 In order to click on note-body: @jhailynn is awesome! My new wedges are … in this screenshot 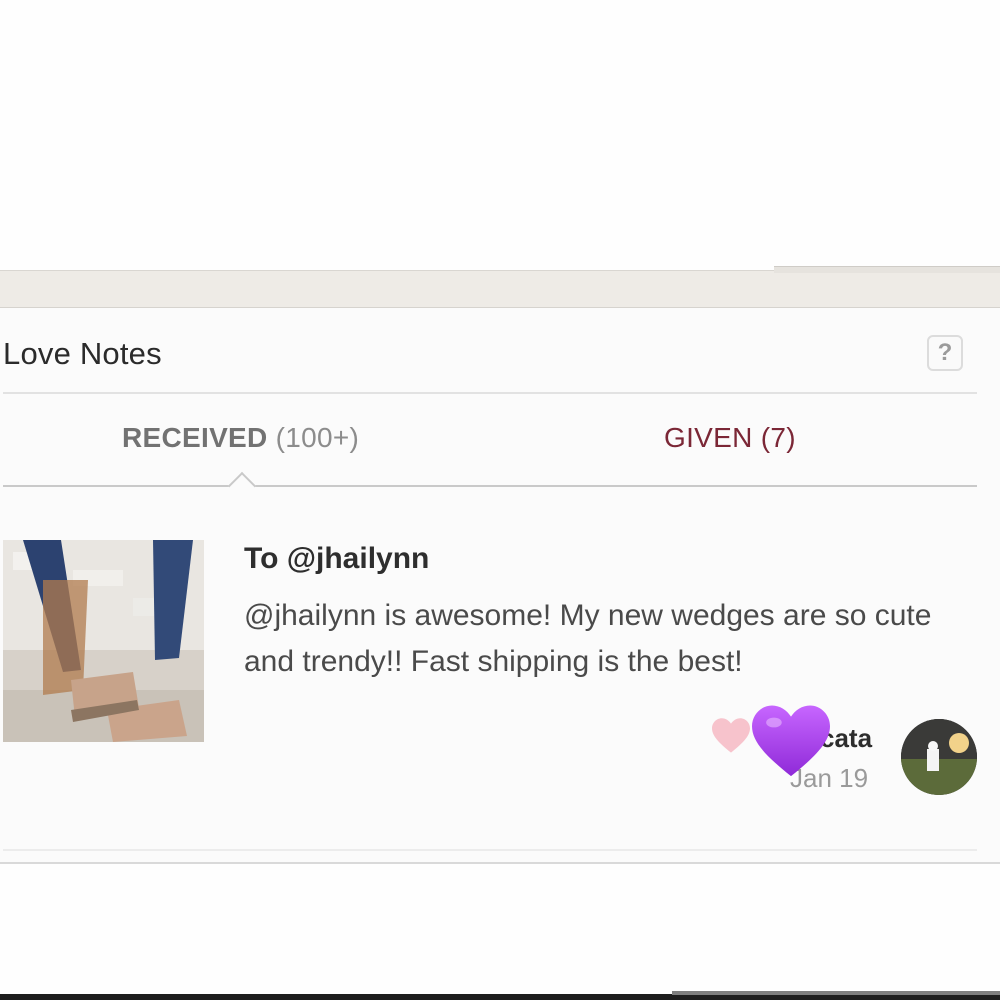, I will do `click(588, 638)`.